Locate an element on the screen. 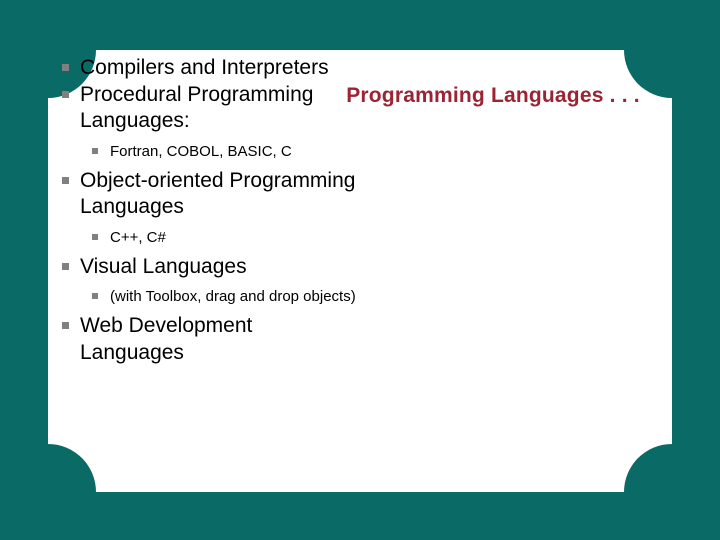  list-item: Object-oriented Programming Languages is located at coordinates (212, 194).